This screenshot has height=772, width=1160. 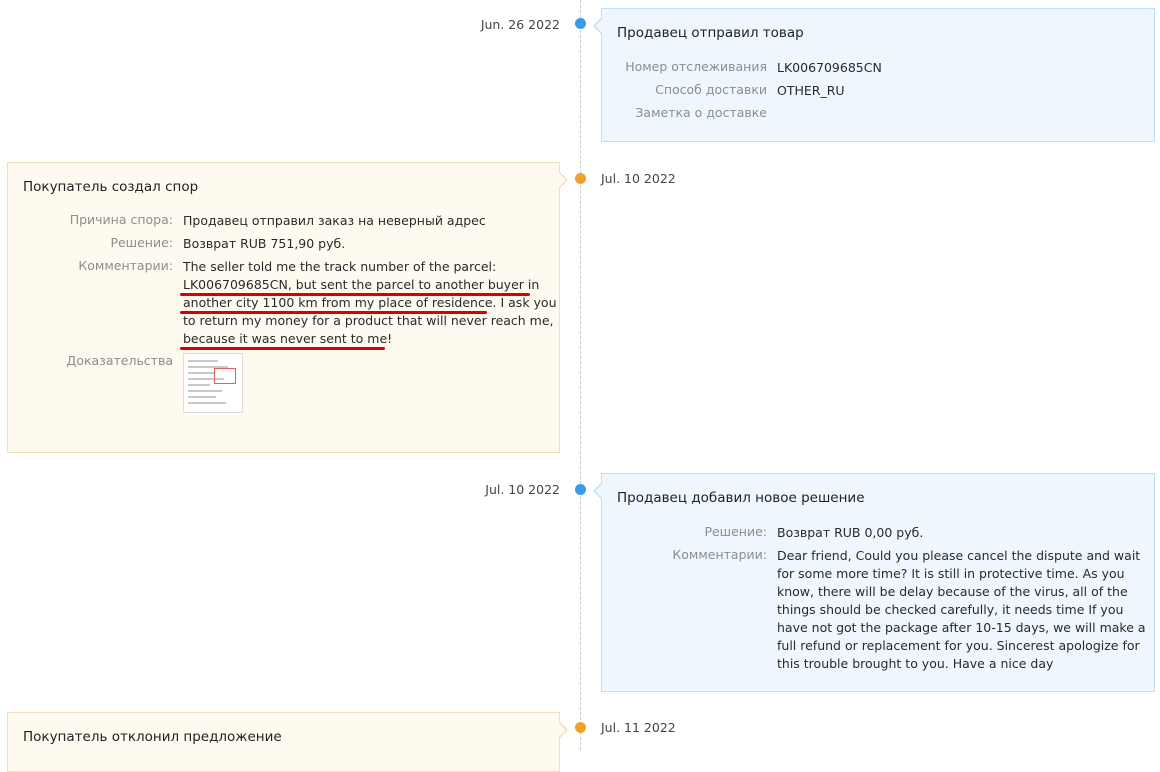 I want to click on detail-label: Заметка о доставке, so click(x=701, y=112).